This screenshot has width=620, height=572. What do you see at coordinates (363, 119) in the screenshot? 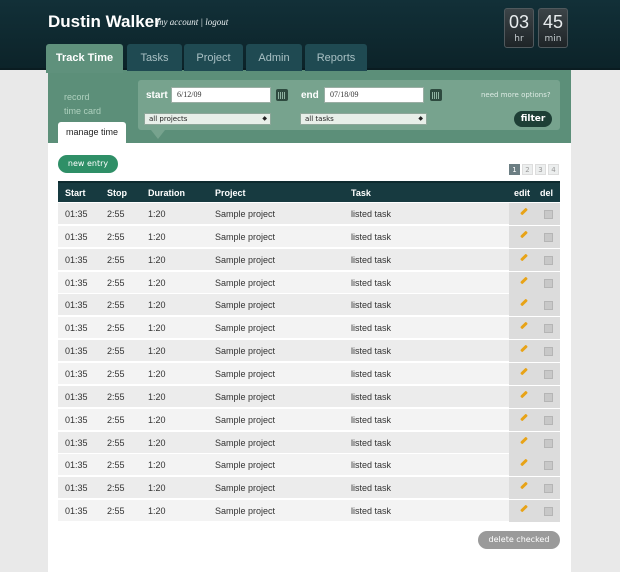
I see `task-select: all tasks ◆` at bounding box center [363, 119].